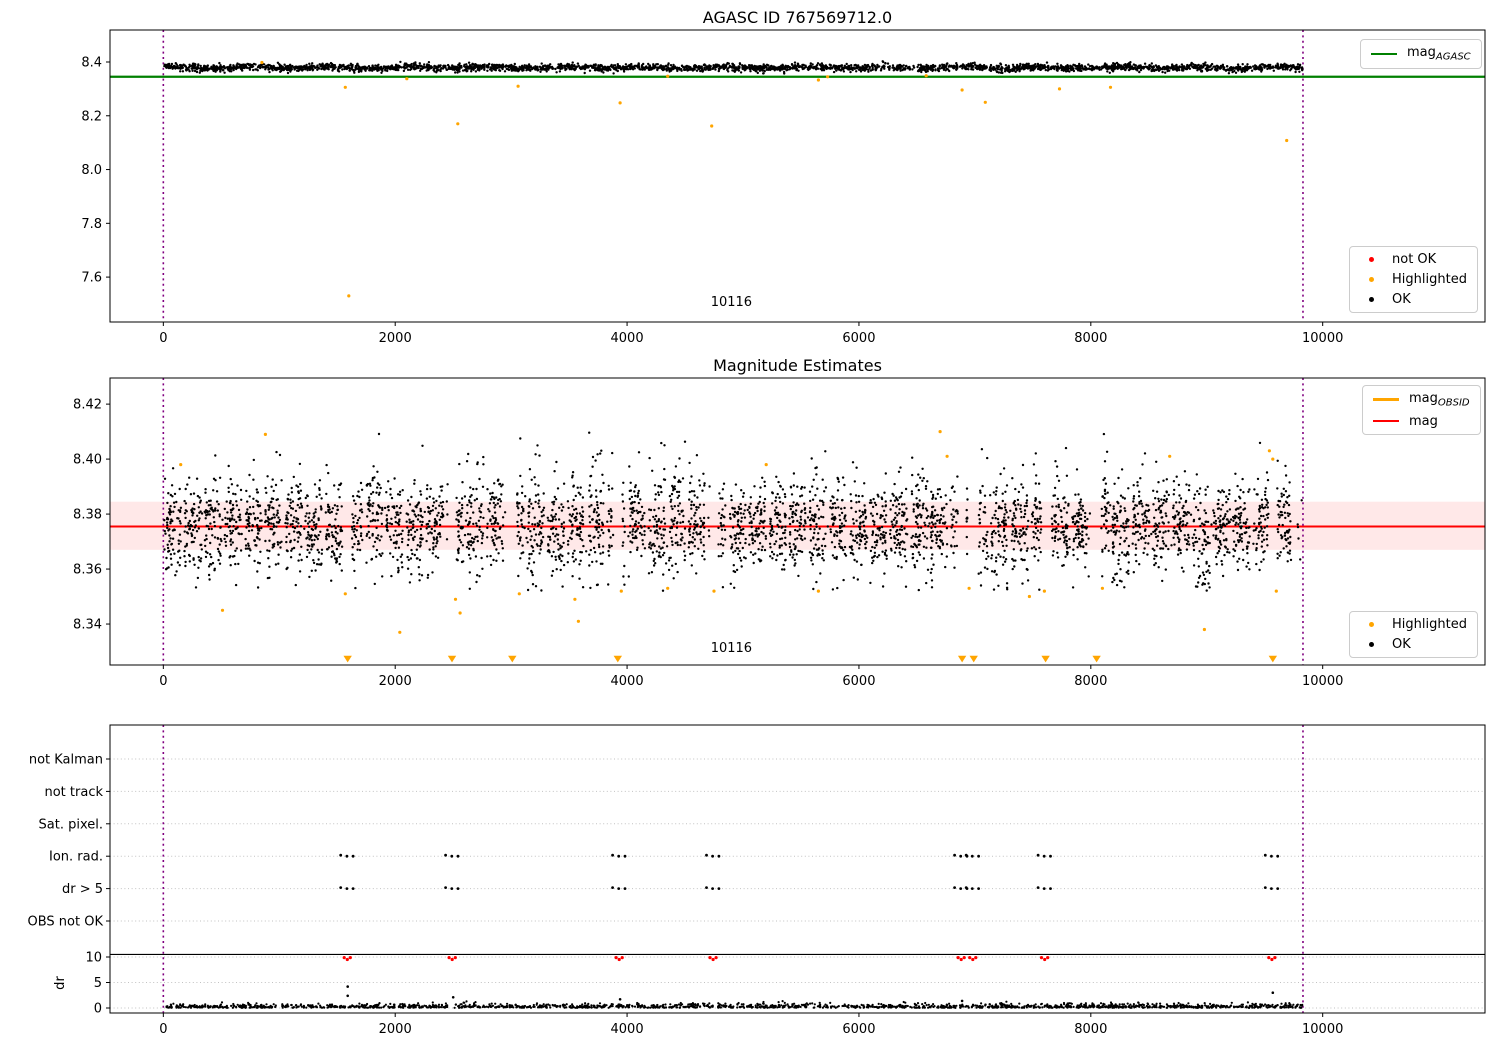  What do you see at coordinates (163, 338) in the screenshot?
I see `svg-text: 0` at bounding box center [163, 338].